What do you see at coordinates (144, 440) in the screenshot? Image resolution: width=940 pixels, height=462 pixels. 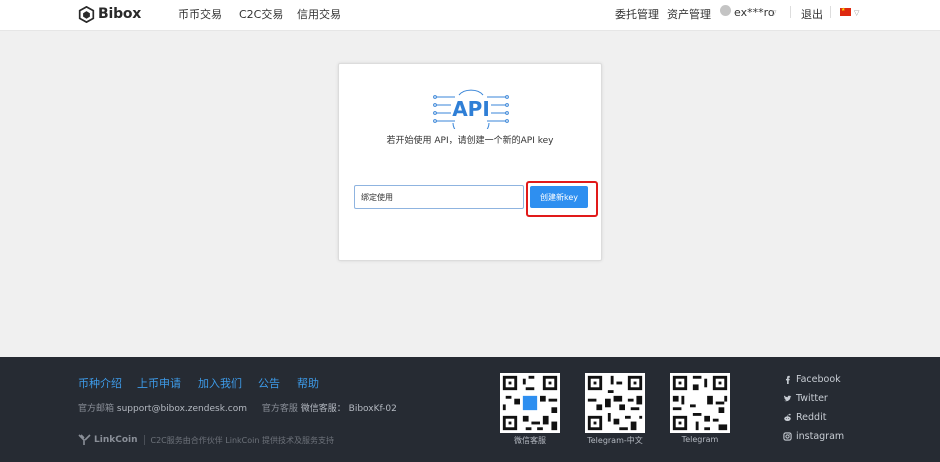 I see `footer-divider` at bounding box center [144, 440].